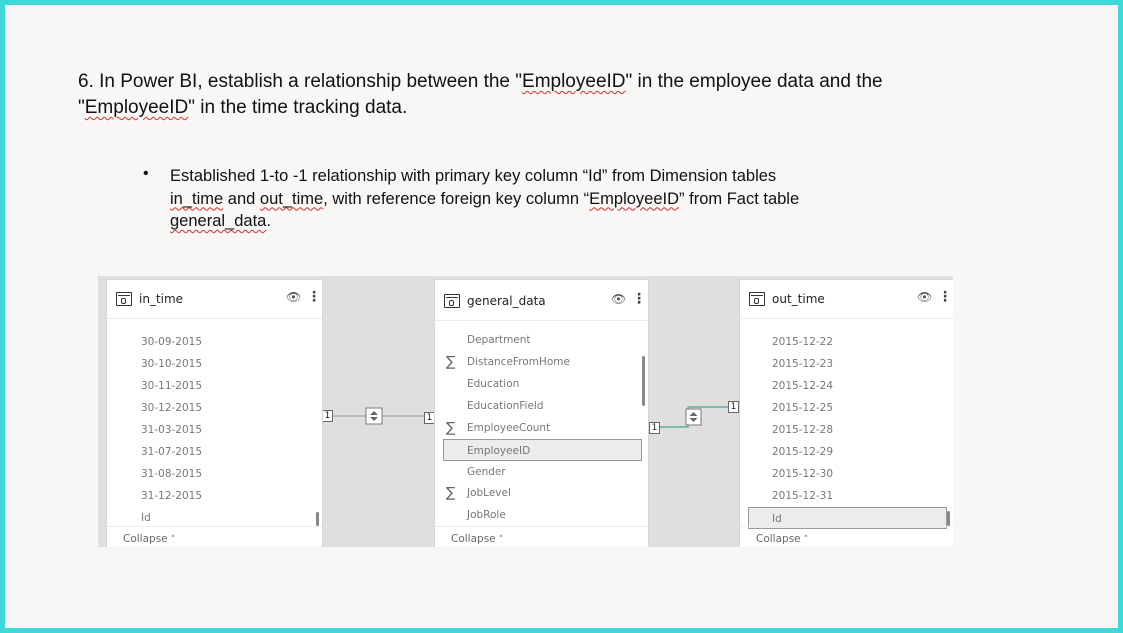 The image size is (1123, 633). Describe the element at coordinates (798, 299) in the screenshot. I see `table-title: out_time` at that location.